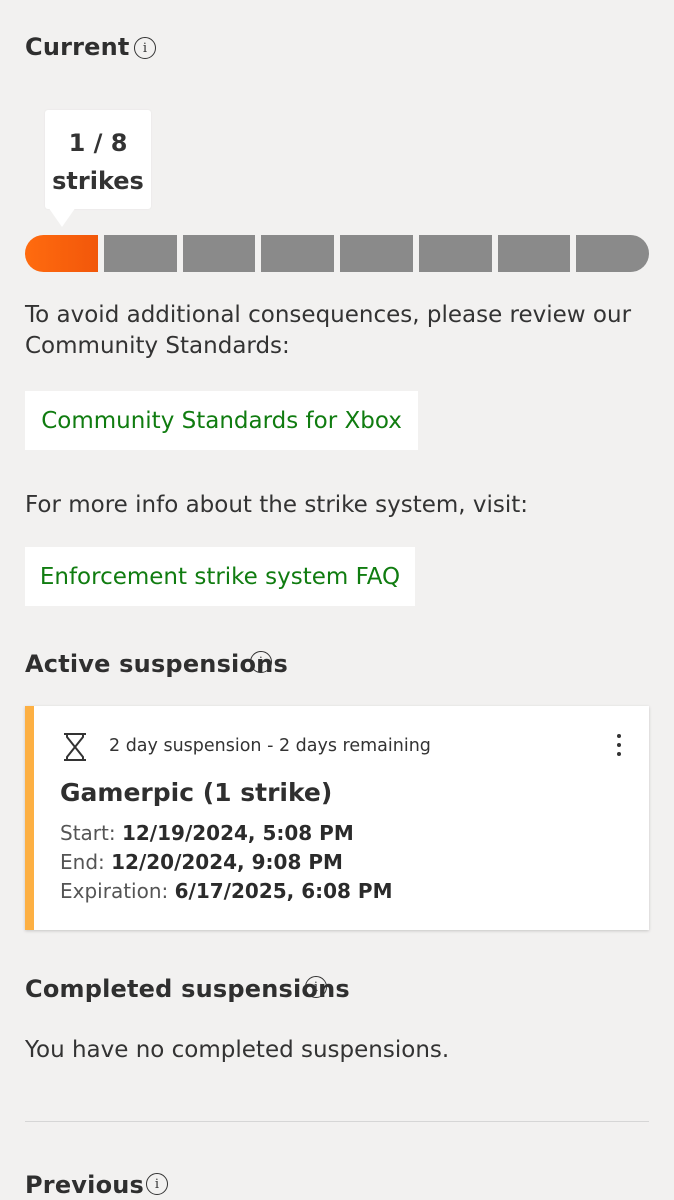 This screenshot has height=1200, width=674. What do you see at coordinates (337, 253) in the screenshot?
I see `strike-progress-bar` at bounding box center [337, 253].